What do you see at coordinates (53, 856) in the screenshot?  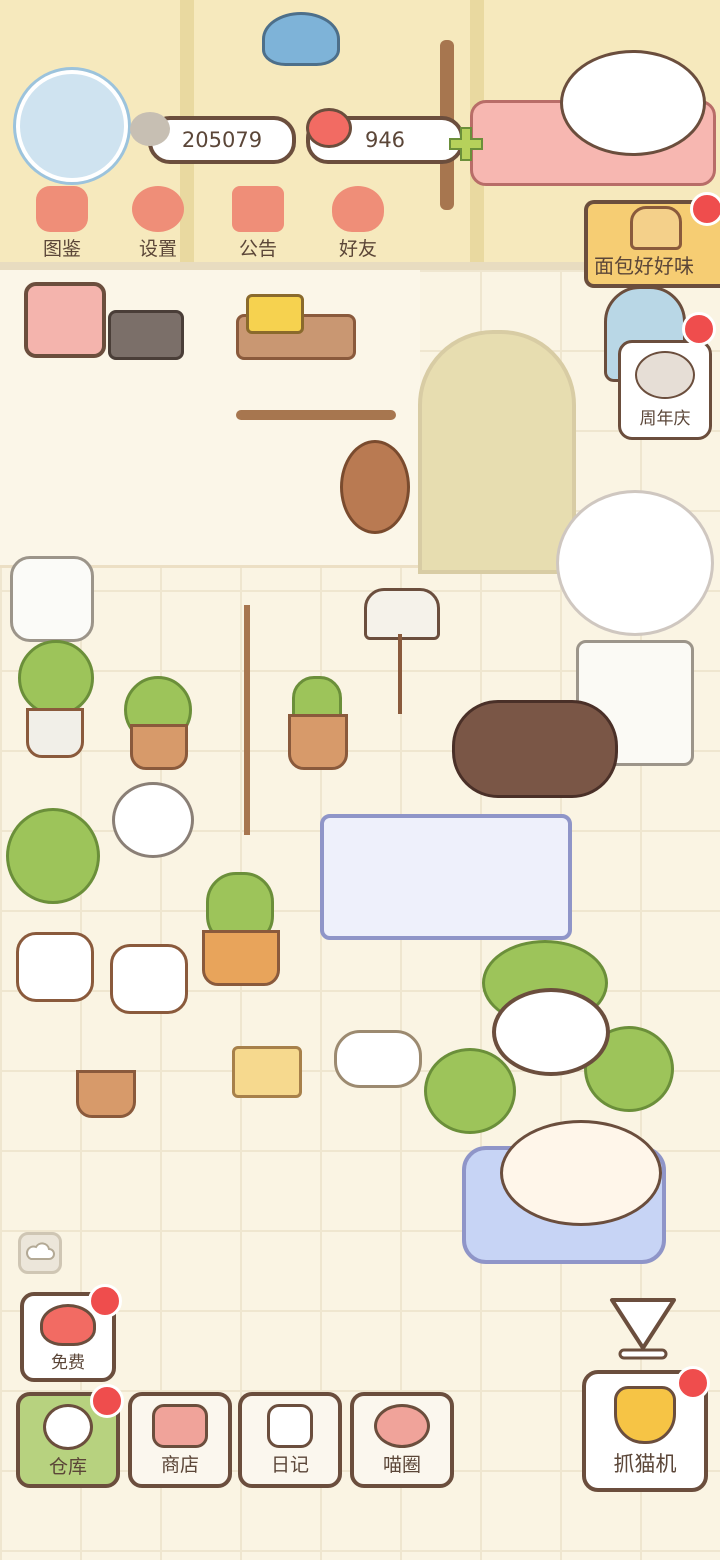 I see `round-tree` at bounding box center [53, 856].